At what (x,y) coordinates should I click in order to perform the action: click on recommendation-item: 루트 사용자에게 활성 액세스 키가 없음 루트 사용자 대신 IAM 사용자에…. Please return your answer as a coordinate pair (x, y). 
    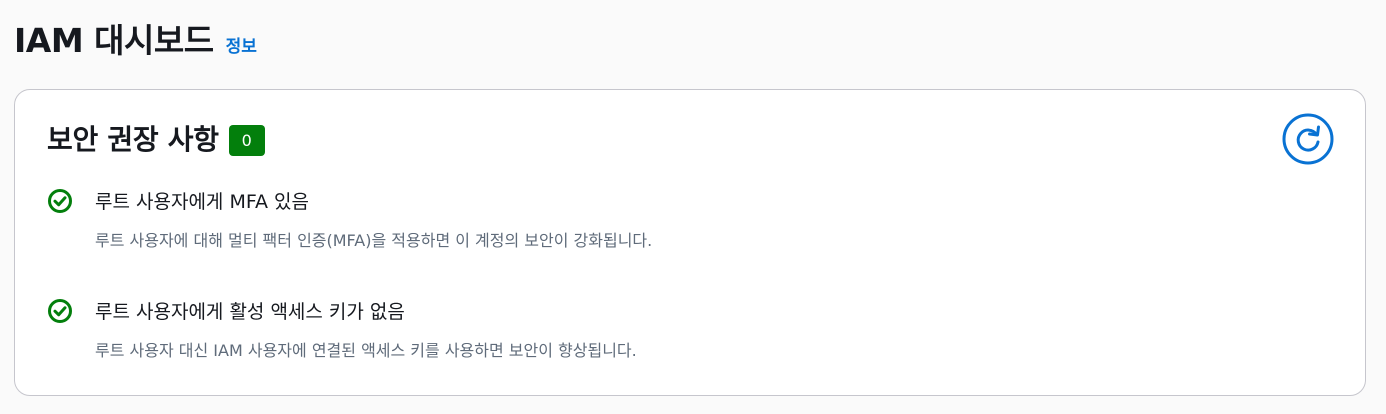
    Looking at the image, I should click on (342, 329).